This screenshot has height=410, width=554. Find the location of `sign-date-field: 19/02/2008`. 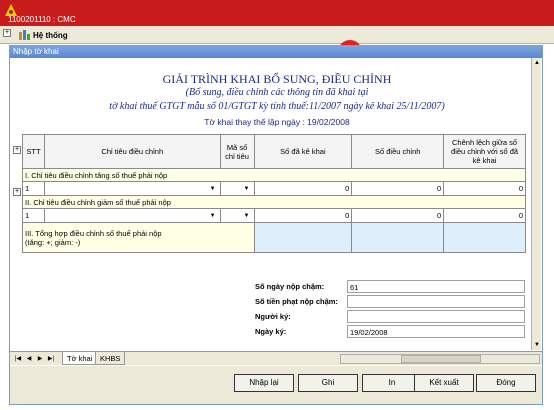

sign-date-field: 19/02/2008 is located at coordinates (436, 331).